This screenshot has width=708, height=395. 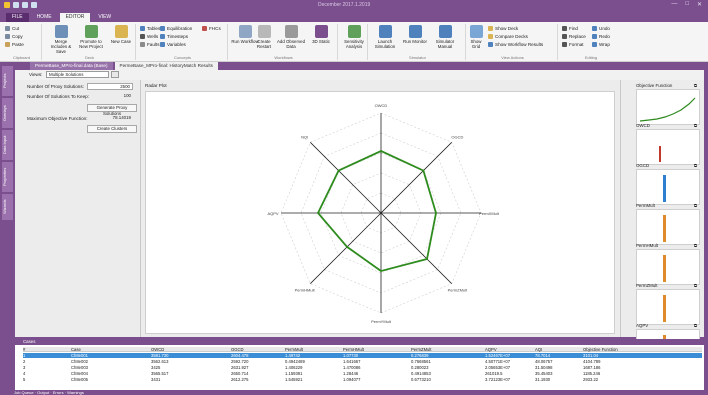 I want to click on table-cell: 4.50771E+07, so click(x=498, y=361).